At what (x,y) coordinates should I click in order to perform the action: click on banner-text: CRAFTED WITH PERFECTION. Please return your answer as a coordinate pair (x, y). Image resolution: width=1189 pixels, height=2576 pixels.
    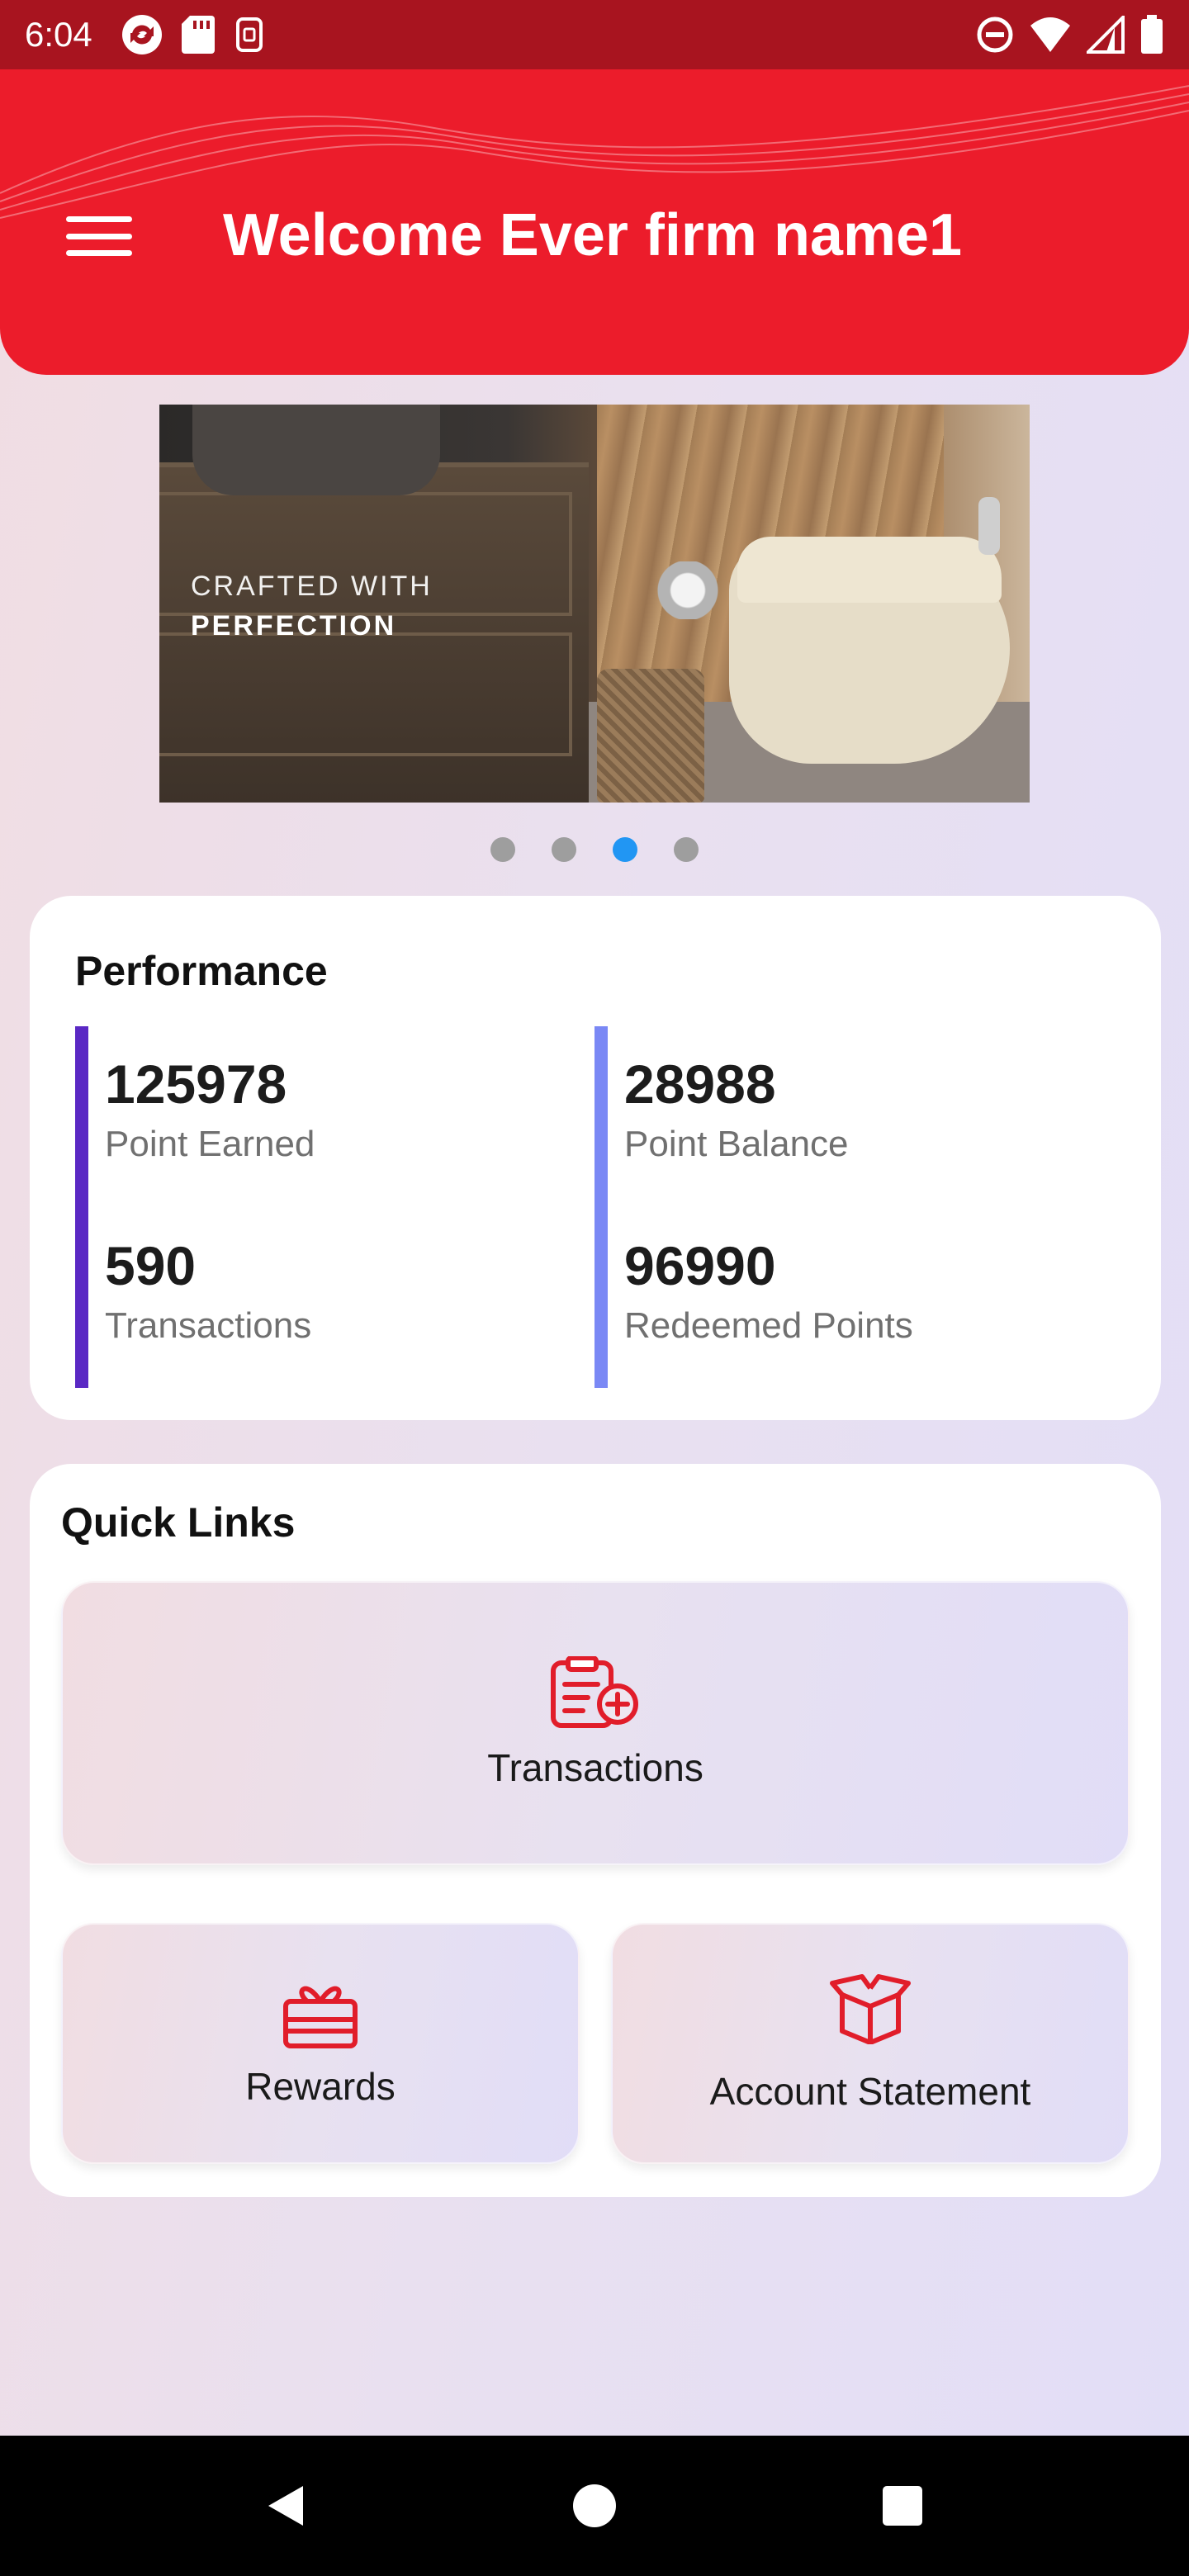
    Looking at the image, I should click on (312, 606).